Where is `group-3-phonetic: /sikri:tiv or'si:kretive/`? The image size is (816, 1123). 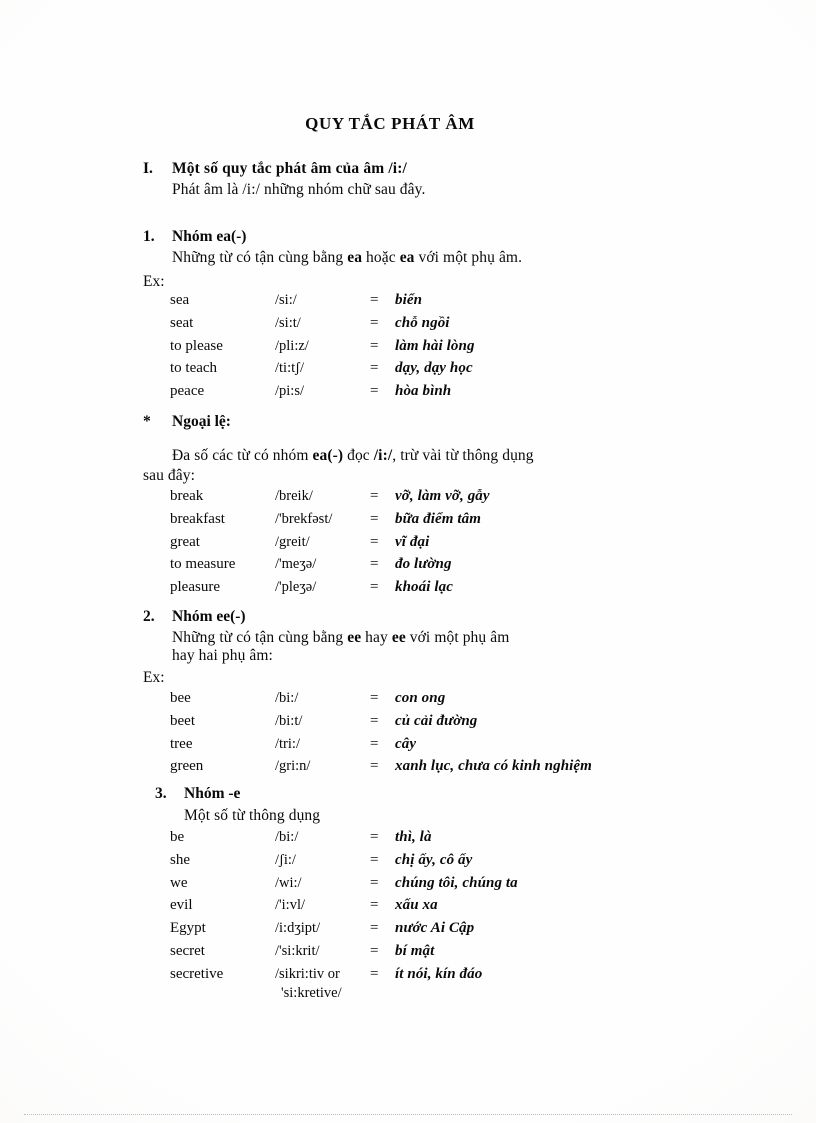 group-3-phonetic: /sikri:tiv or'si:kretive/ is located at coordinates (322, 985).